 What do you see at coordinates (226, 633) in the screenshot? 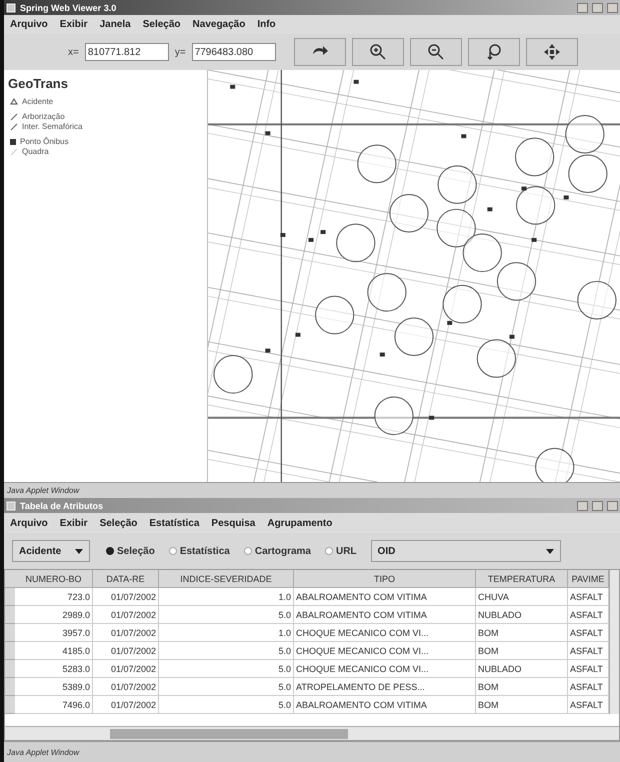
I see `table-cell: 1.0` at bounding box center [226, 633].